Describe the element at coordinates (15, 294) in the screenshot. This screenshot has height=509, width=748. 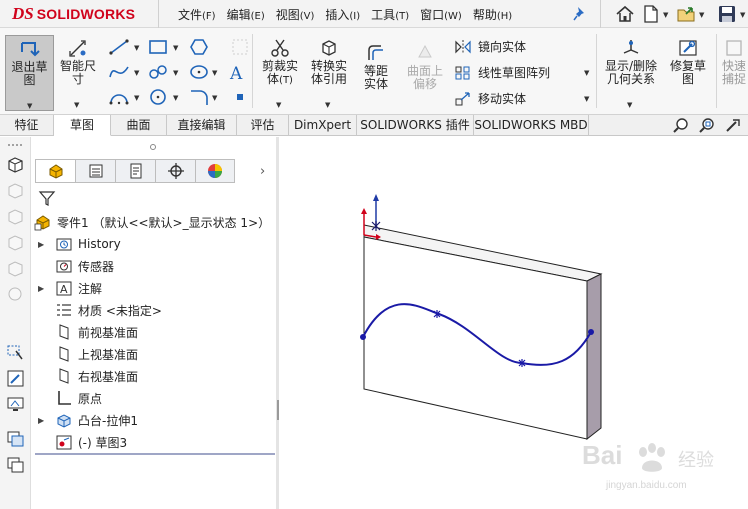
I see `section-view-icon` at that location.